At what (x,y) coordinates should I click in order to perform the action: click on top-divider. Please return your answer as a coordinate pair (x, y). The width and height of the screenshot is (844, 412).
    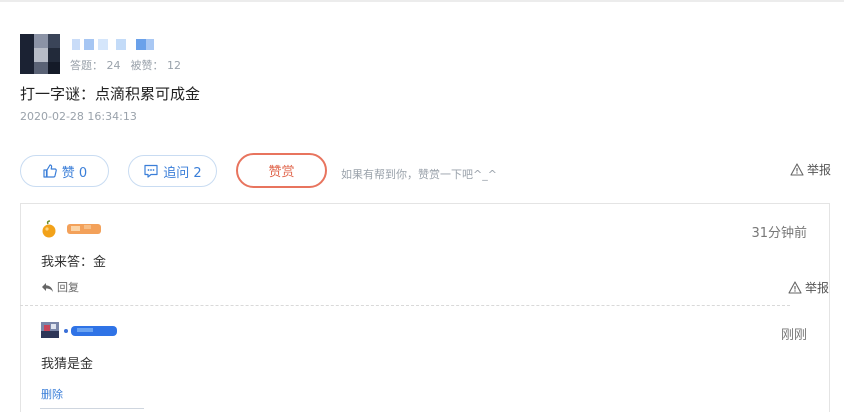
    Looking at the image, I should click on (422, 1).